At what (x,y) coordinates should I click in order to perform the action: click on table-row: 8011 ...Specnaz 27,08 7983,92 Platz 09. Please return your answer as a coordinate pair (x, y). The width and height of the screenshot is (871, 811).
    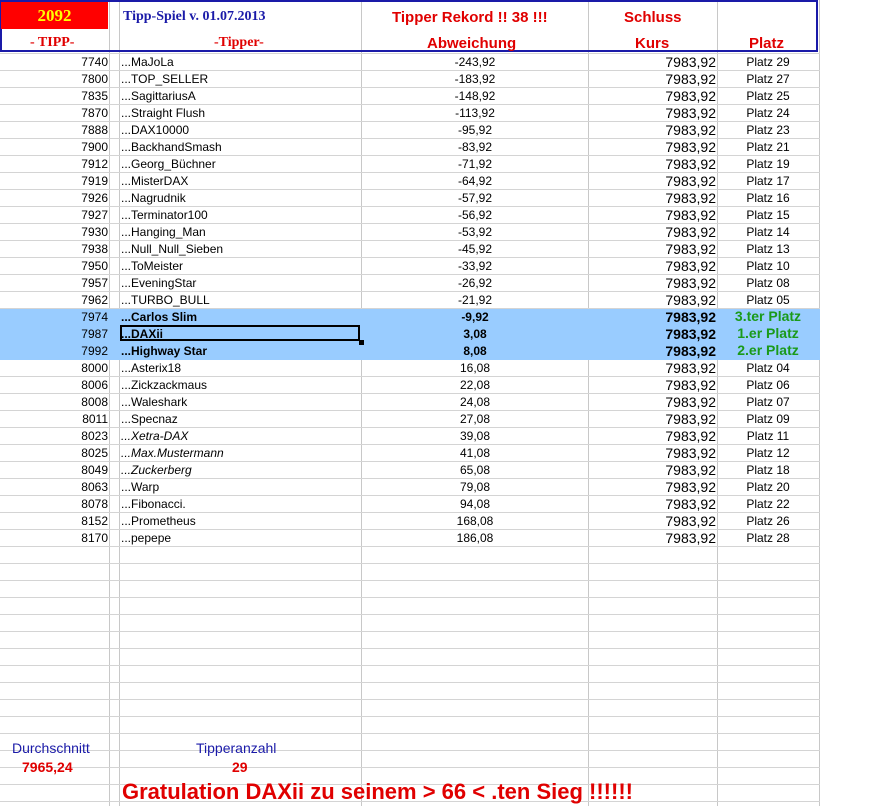
    Looking at the image, I should click on (410, 419).